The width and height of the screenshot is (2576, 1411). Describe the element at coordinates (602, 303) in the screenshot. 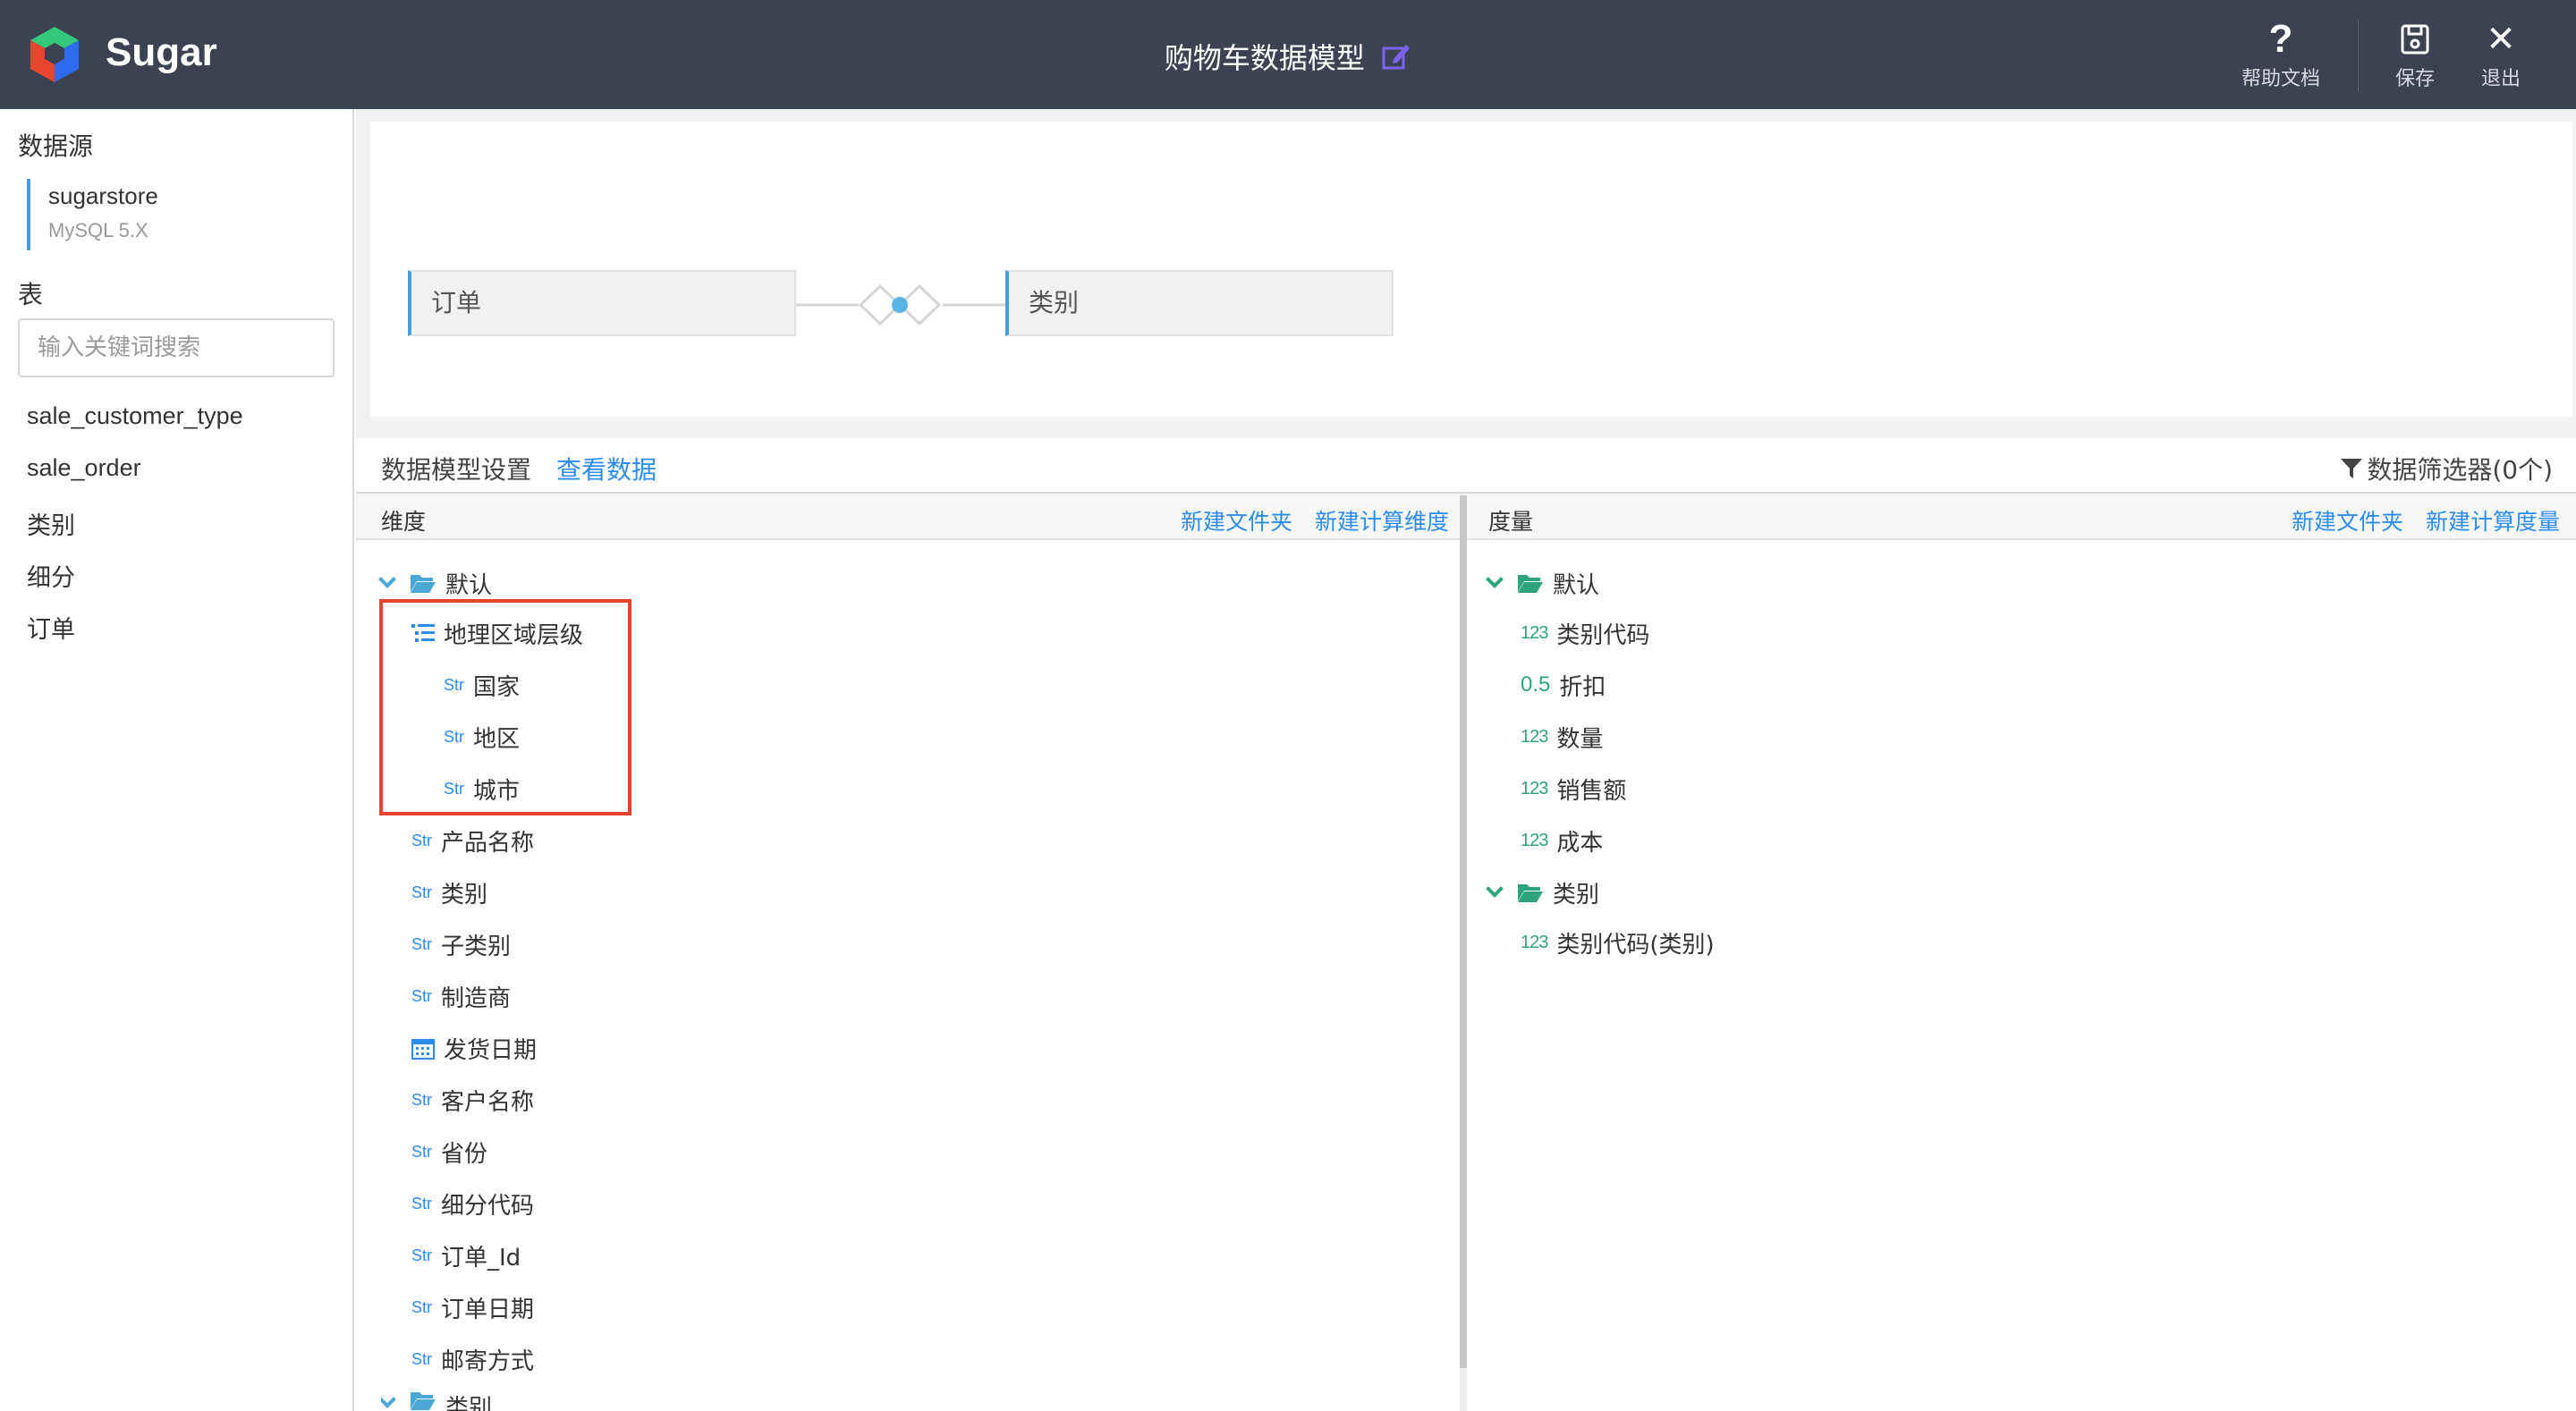

I see `table-node-orders: 订单` at that location.